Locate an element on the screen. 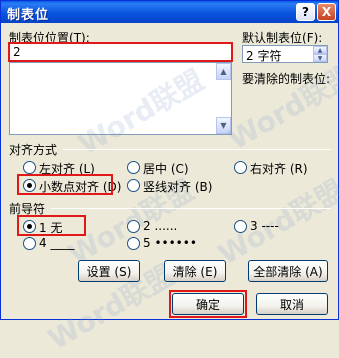  leader-1-label: 1 无 is located at coordinates (50, 227).